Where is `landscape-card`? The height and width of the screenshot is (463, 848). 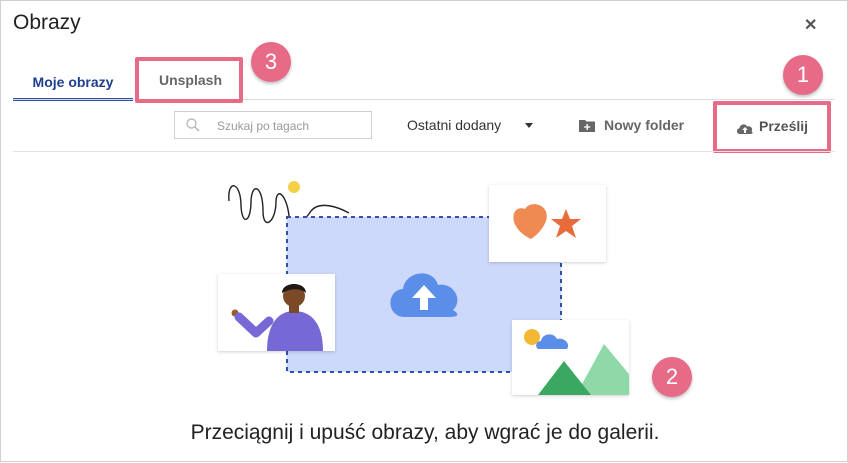 landscape-card is located at coordinates (570, 357).